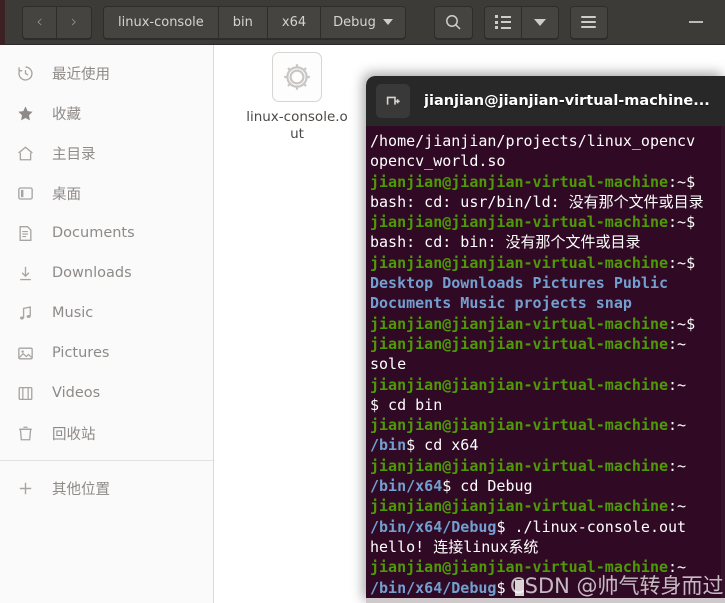 The image size is (725, 603). I want to click on terminal-line: /bin/x64$ cd Debug, so click(547, 486).